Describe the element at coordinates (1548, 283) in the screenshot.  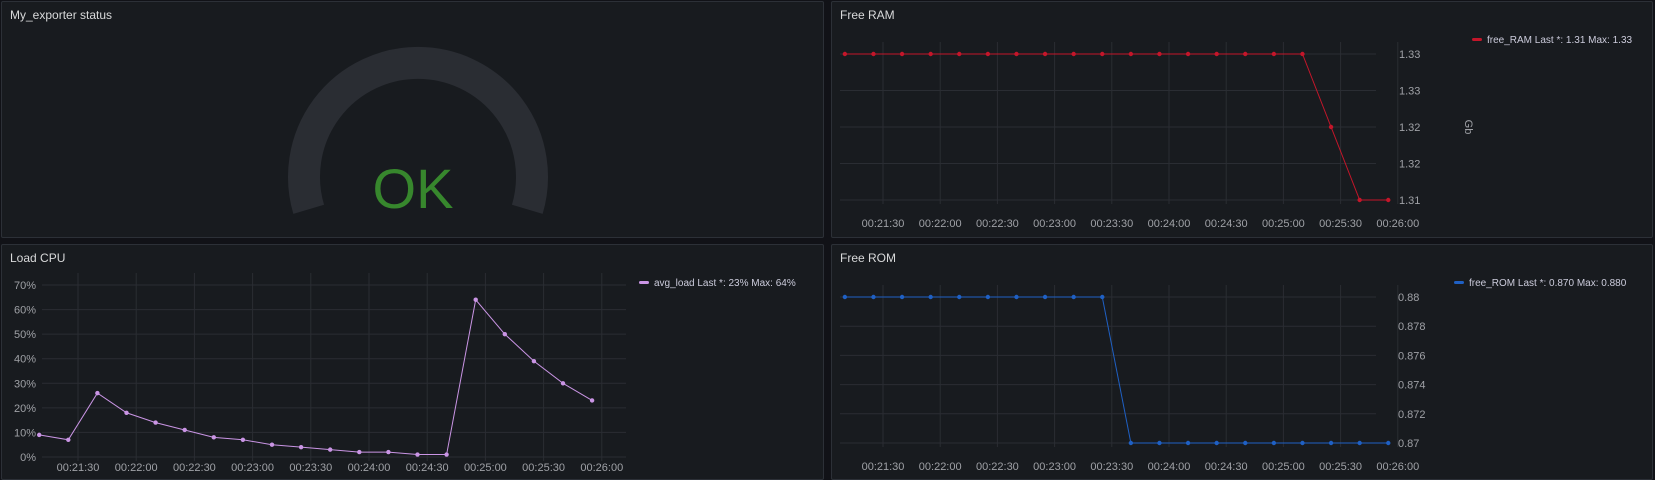
I see `legend-label: free_ROM Last *: 0.870 Max: 0.880` at that location.